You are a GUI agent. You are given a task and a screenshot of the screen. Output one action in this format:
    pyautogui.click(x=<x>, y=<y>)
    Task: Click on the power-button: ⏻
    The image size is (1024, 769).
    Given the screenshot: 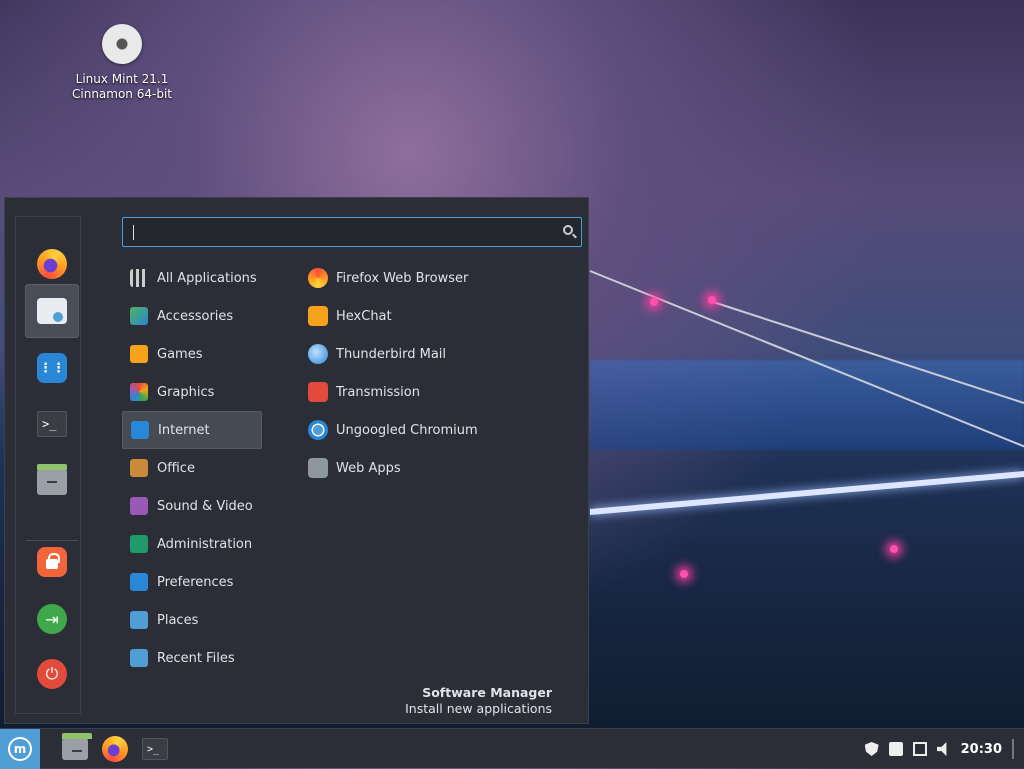 What is the action you would take?
    pyautogui.click(x=52, y=674)
    